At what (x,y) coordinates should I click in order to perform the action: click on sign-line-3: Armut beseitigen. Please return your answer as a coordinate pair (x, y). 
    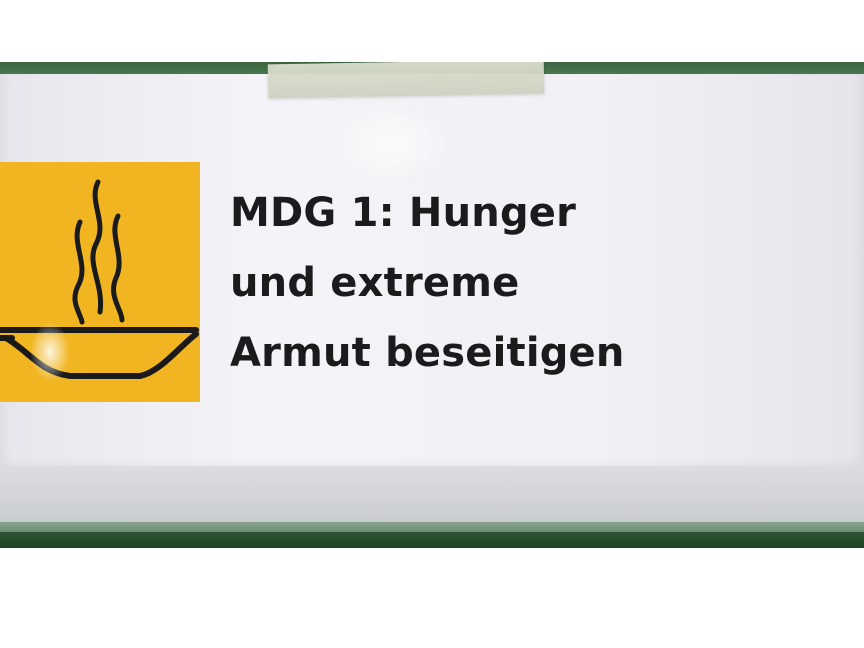
    Looking at the image, I should click on (427, 353).